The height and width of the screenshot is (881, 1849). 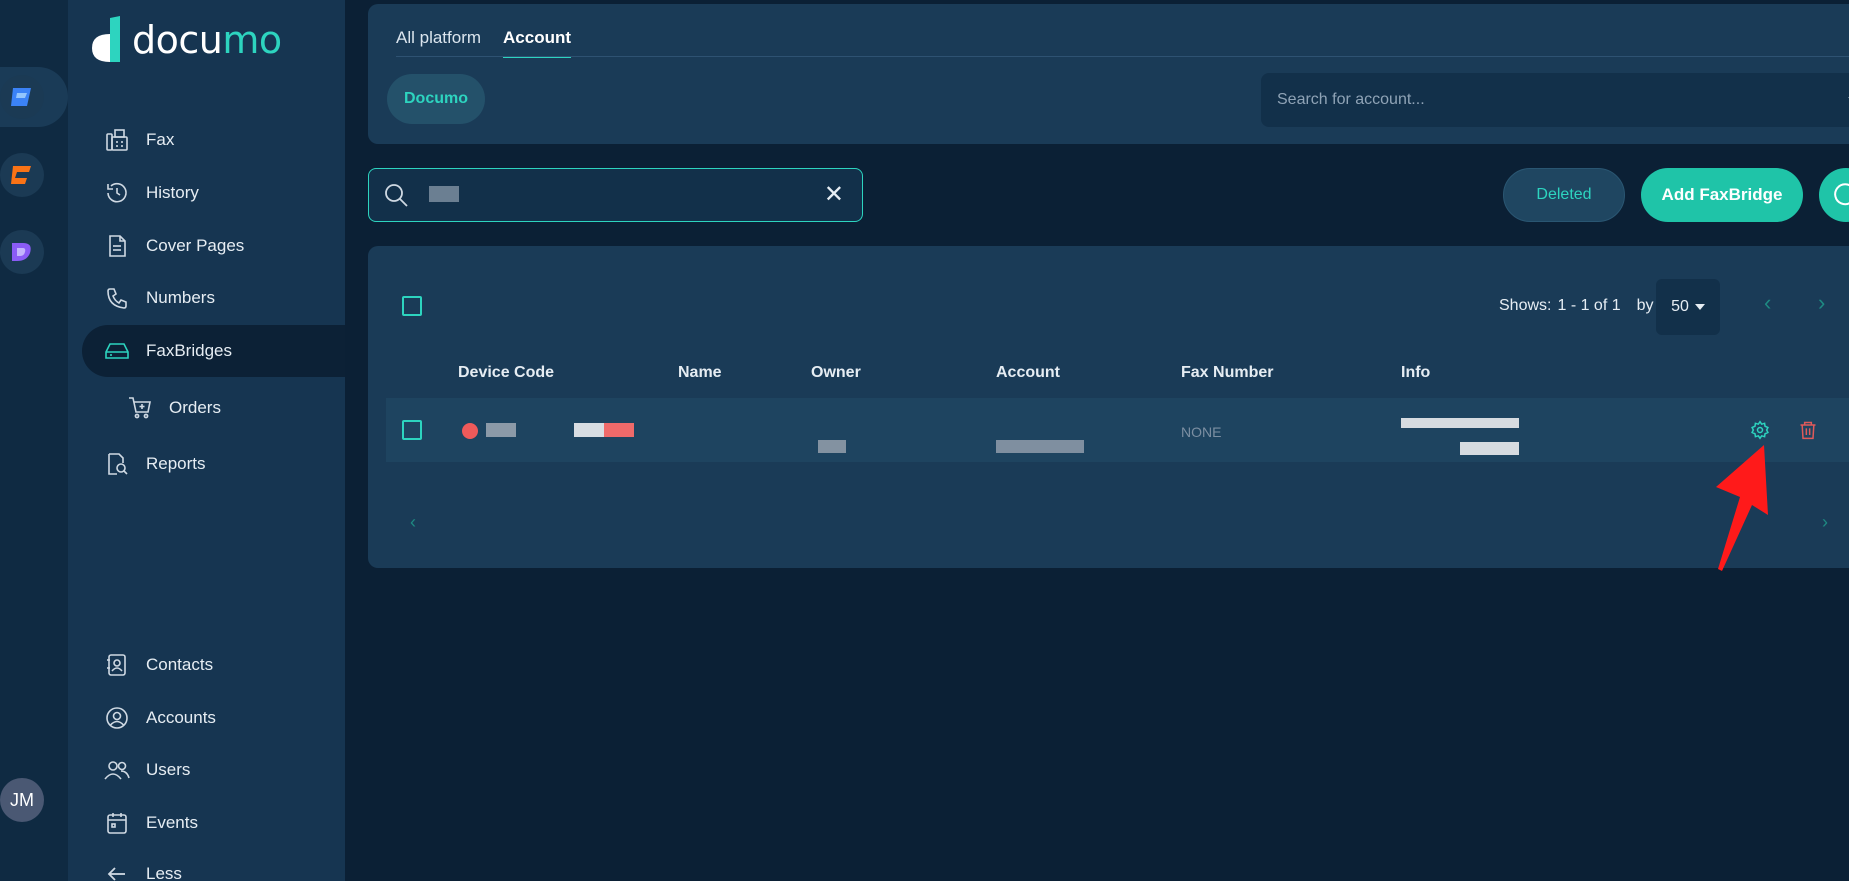 What do you see at coordinates (834, 195) in the screenshot?
I see `close-icon: ✕` at bounding box center [834, 195].